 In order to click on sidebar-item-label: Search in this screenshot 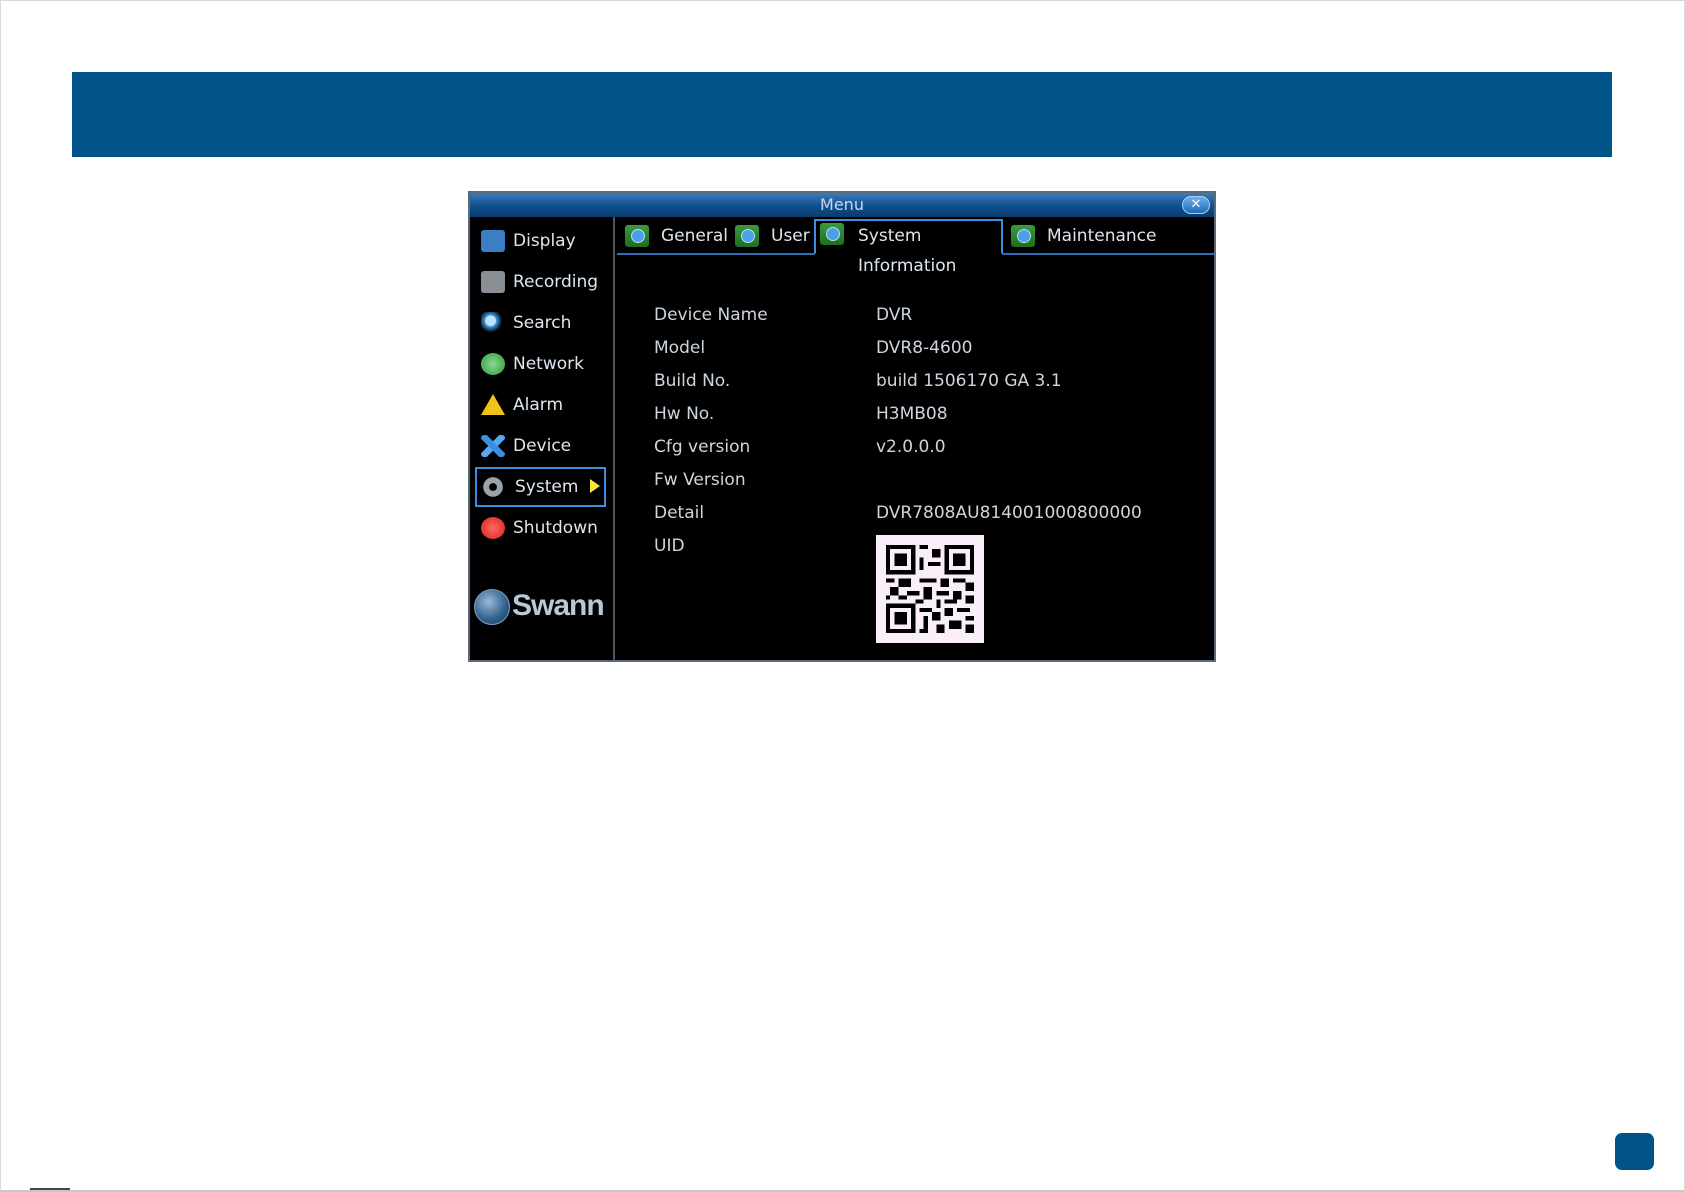, I will do `click(542, 323)`.